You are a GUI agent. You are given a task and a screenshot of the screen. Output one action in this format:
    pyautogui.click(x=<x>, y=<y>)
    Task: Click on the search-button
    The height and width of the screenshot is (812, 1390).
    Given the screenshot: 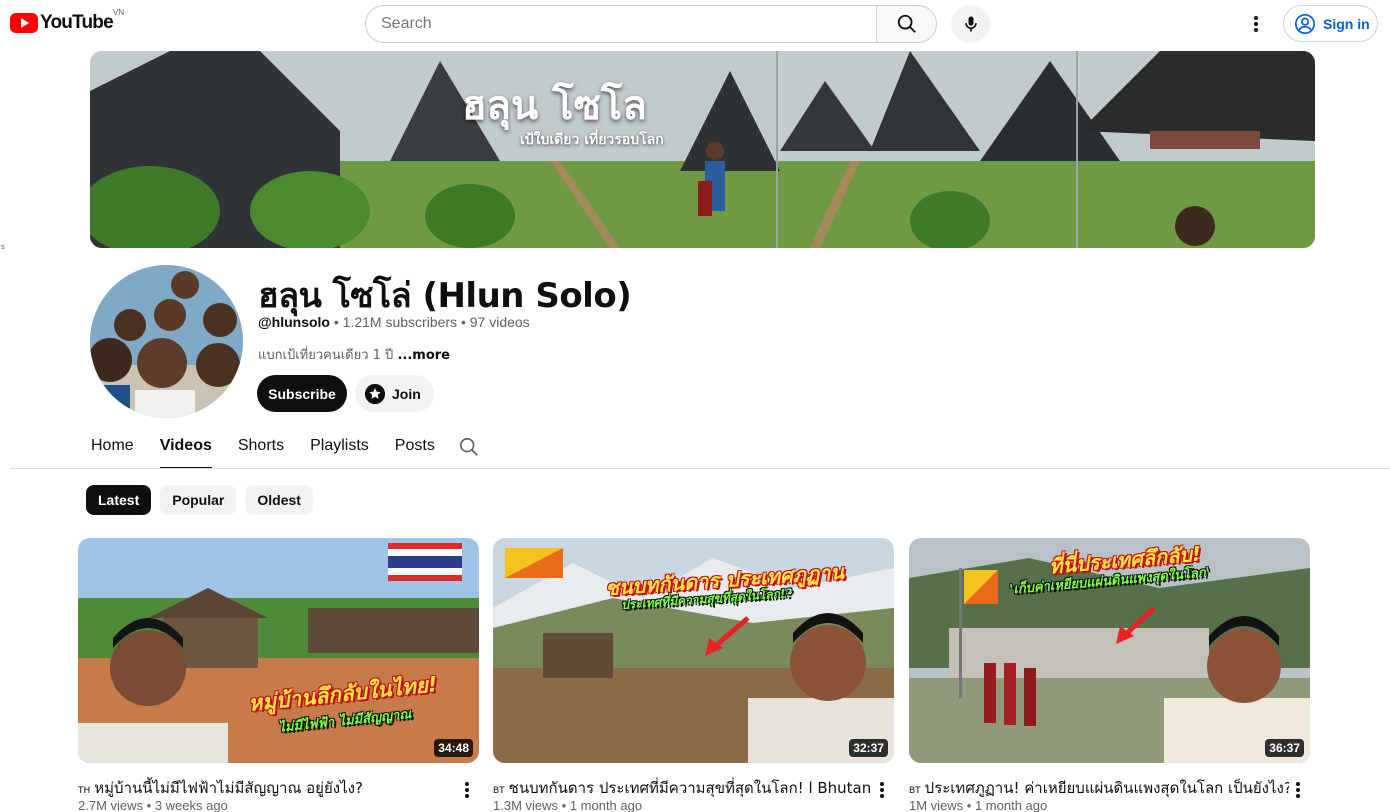 What is the action you would take?
    pyautogui.click(x=906, y=24)
    